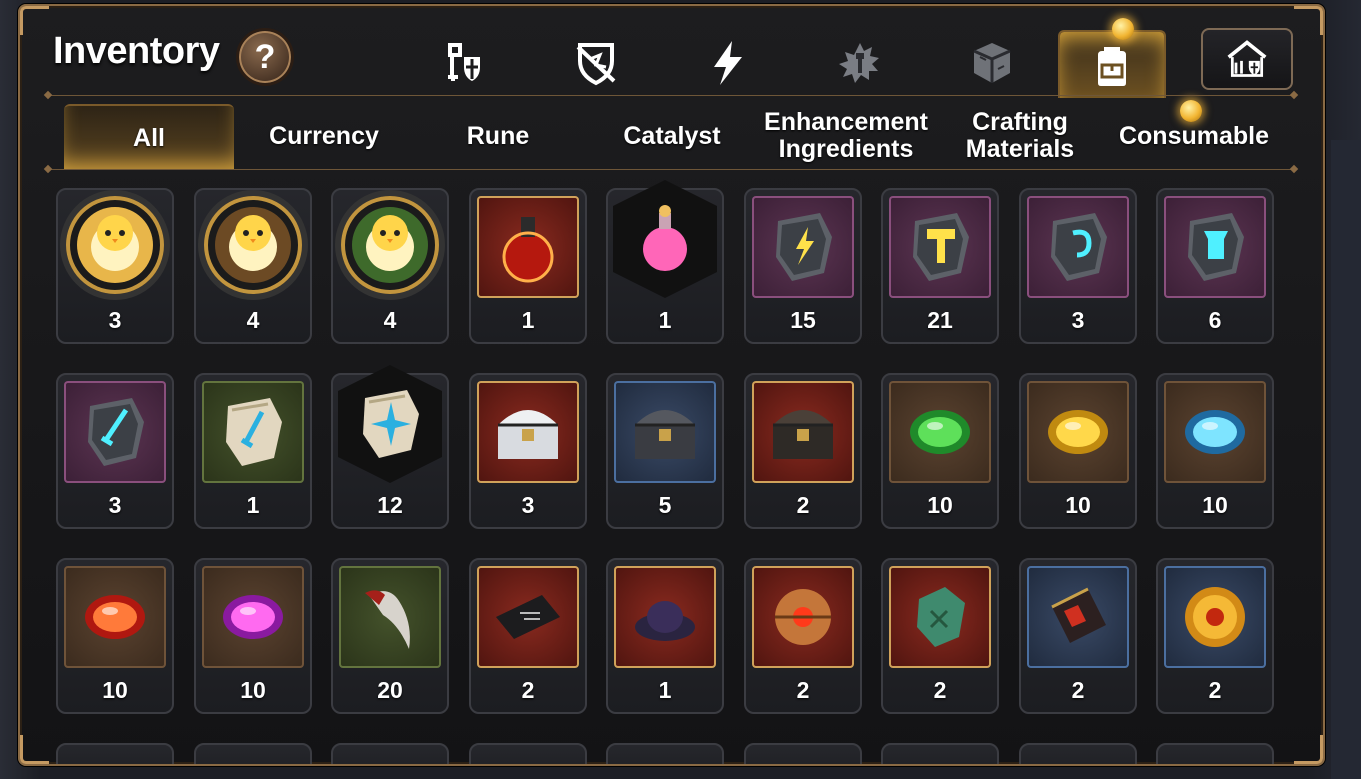 This screenshot has height=779, width=1361. What do you see at coordinates (665, 505) in the screenshot?
I see `item-count: 5` at bounding box center [665, 505].